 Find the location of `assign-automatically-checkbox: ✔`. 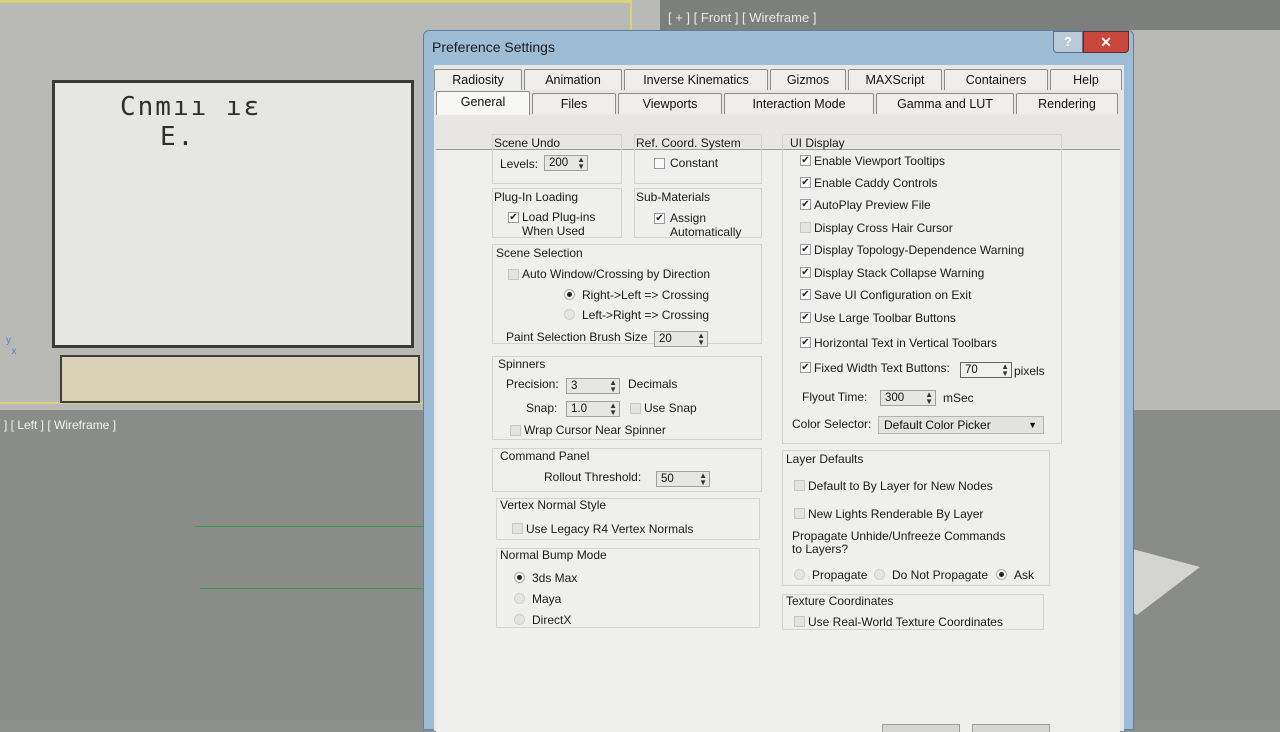

assign-automatically-checkbox: ✔ is located at coordinates (659, 218).